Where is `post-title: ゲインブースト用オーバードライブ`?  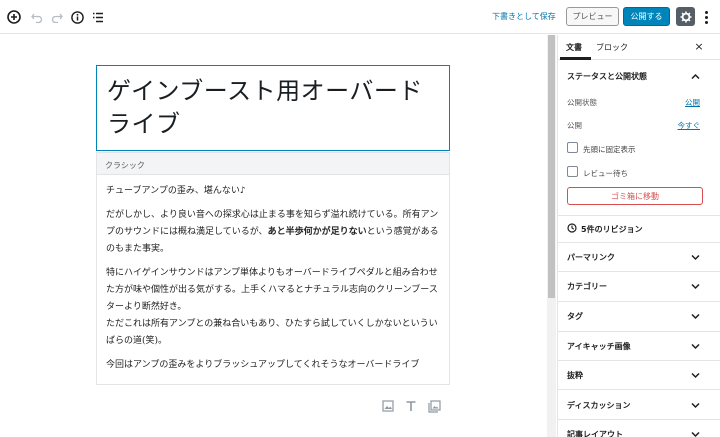 post-title: ゲインブースト用オーバードライブ is located at coordinates (273, 108).